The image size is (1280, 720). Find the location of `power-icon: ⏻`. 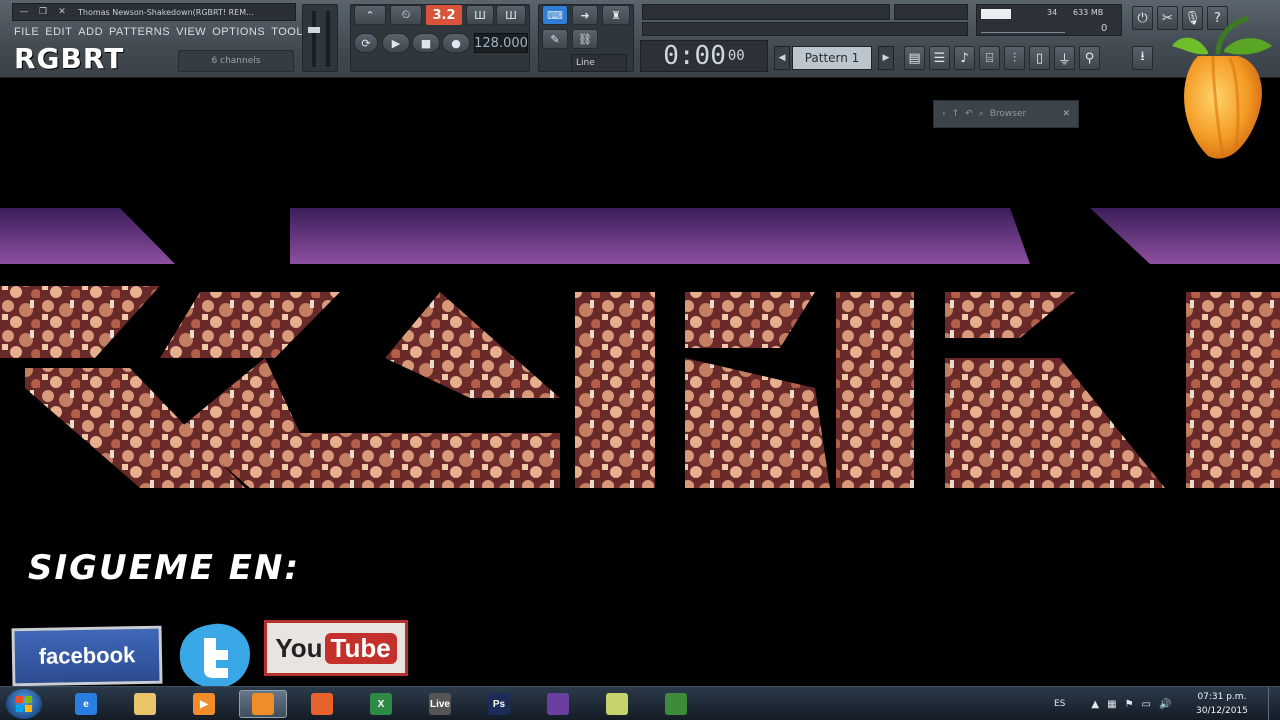

power-icon: ⏻ is located at coordinates (1142, 18).